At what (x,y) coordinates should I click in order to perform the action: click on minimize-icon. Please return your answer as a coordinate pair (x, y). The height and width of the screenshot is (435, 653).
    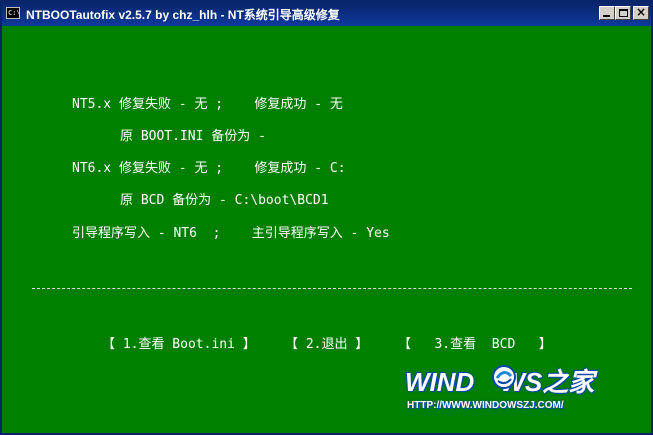
    Looking at the image, I should click on (606, 16).